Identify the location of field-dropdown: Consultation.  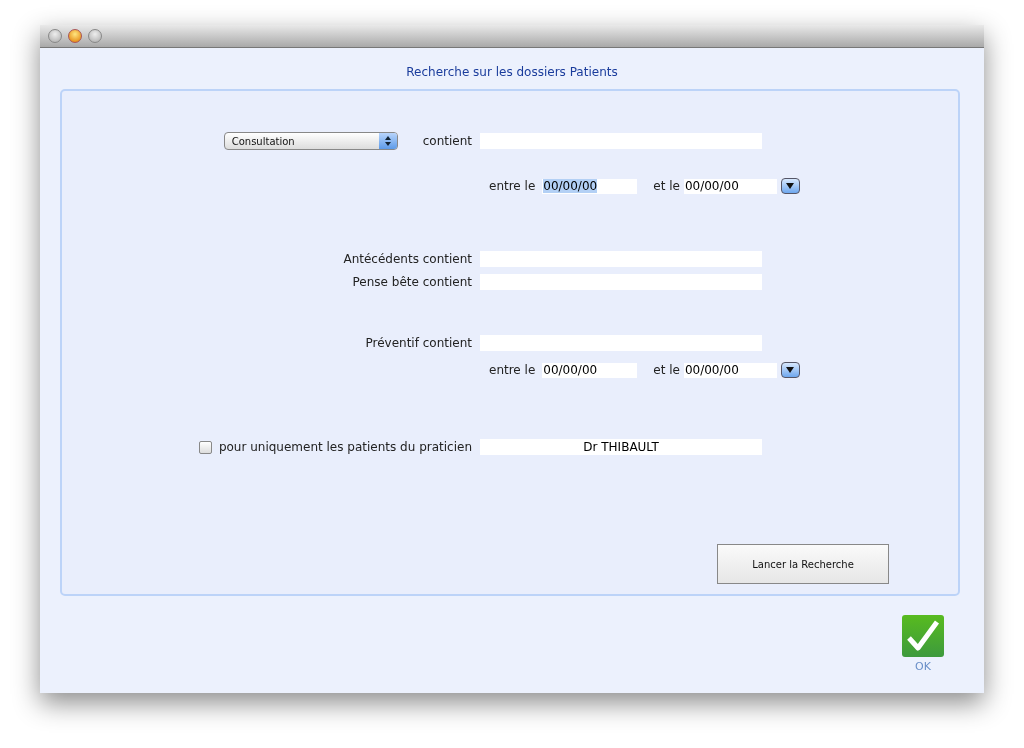
(310, 141).